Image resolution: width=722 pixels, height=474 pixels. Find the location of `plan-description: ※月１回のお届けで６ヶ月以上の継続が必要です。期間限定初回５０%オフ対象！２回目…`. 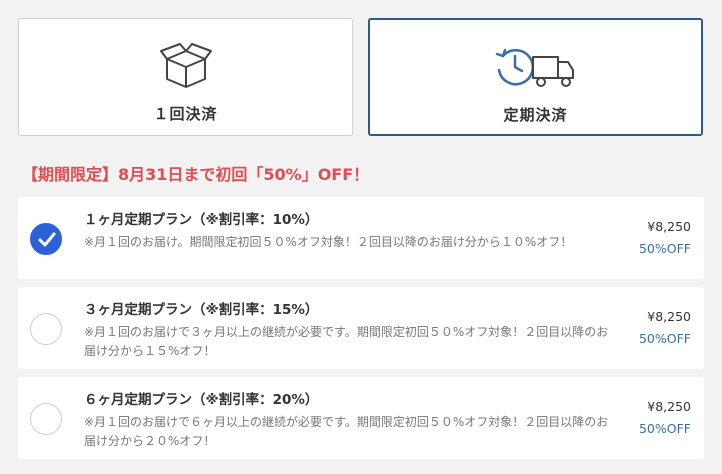

plan-description: ※月１回のお届けで６ヶ月以上の継続が必要です。期間限定初回５０%オフ対象！２回目… is located at coordinates (346, 431).